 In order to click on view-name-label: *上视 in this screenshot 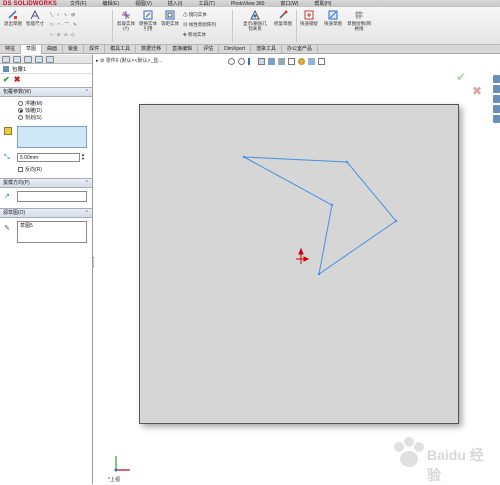, I will do `click(114, 480)`.